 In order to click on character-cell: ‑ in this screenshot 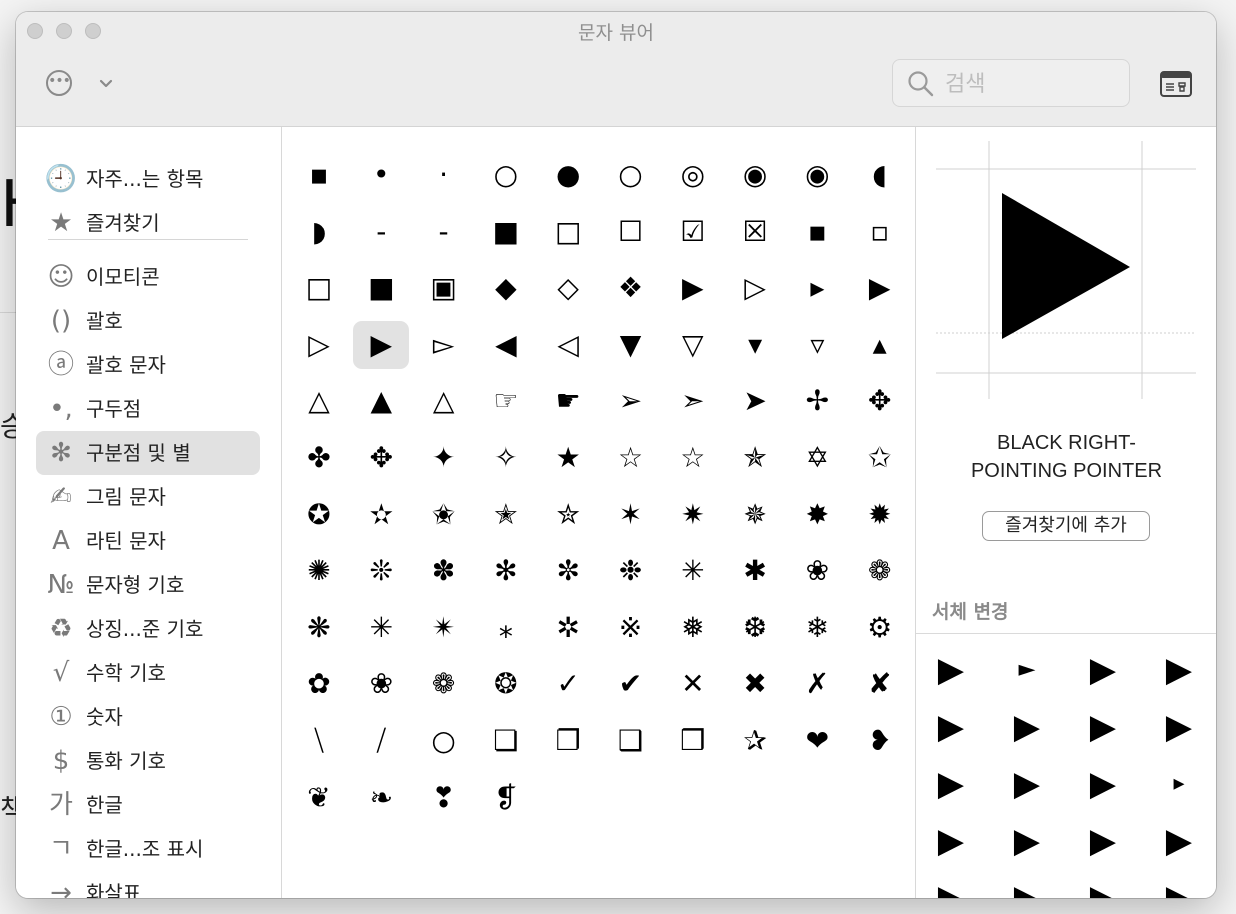, I will do `click(444, 232)`.